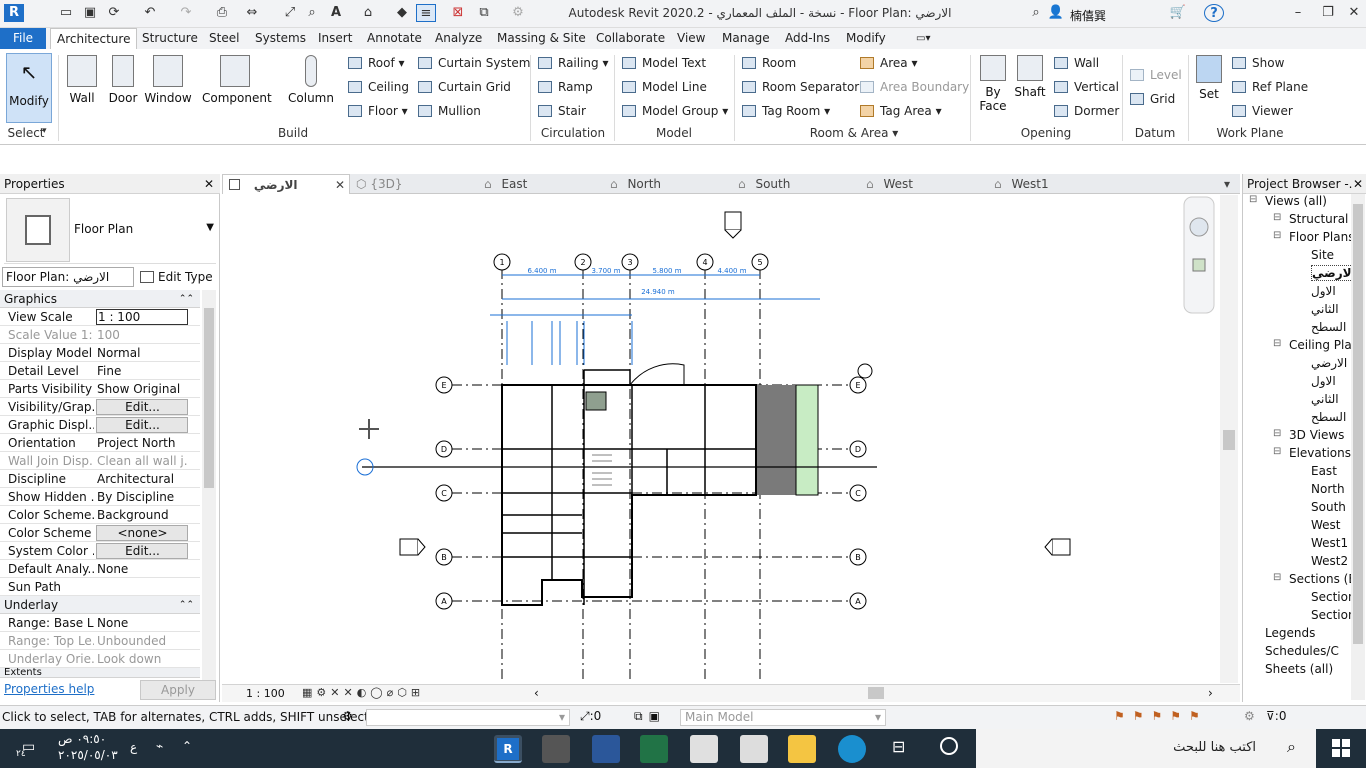 The width and height of the screenshot is (1366, 768). What do you see at coordinates (224, 38) in the screenshot?
I see `tab-steel: Steel` at bounding box center [224, 38].